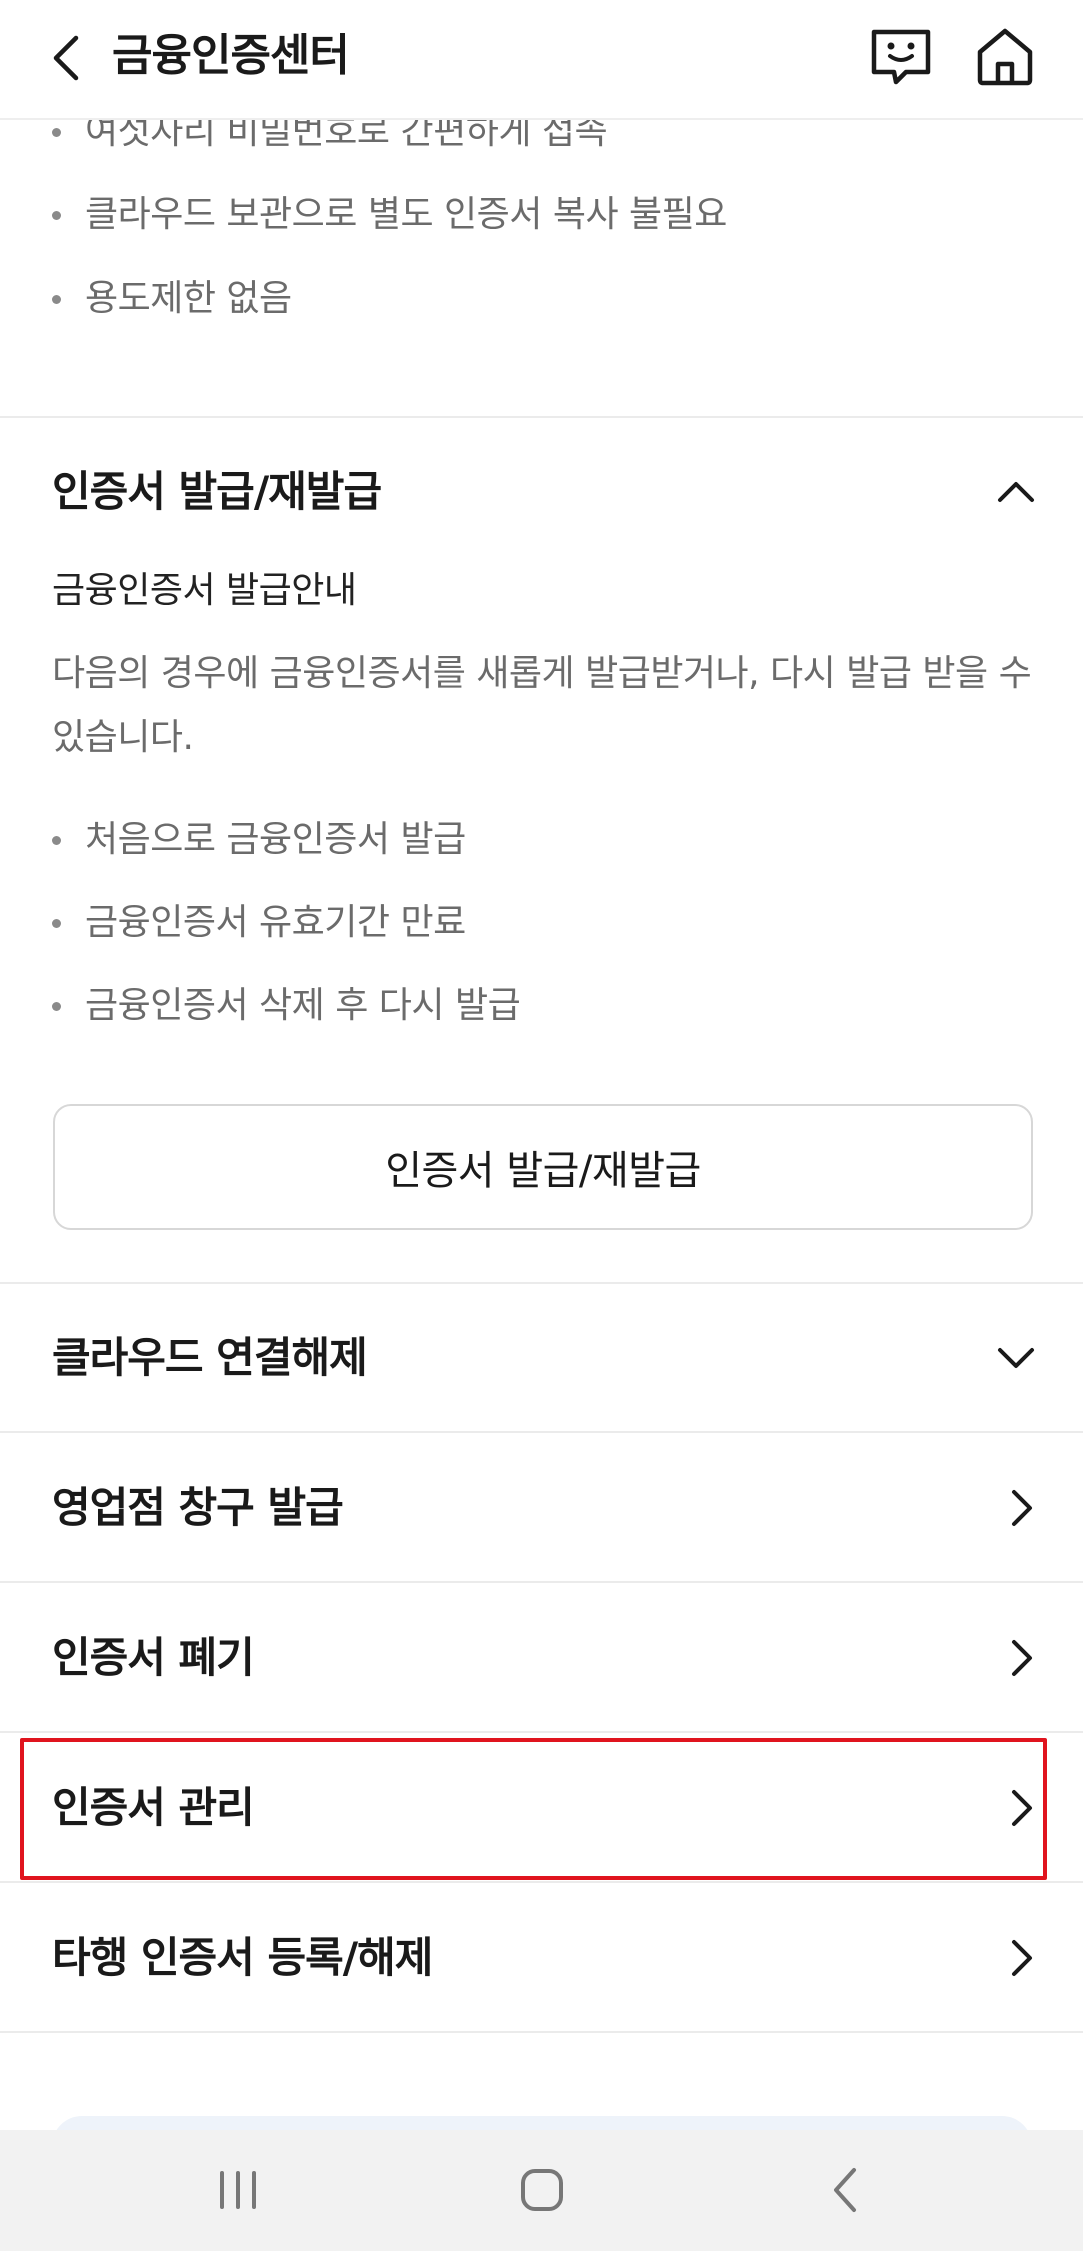  Describe the element at coordinates (153, 1657) in the screenshot. I see `menu-item-label: 인증서 폐기` at that location.